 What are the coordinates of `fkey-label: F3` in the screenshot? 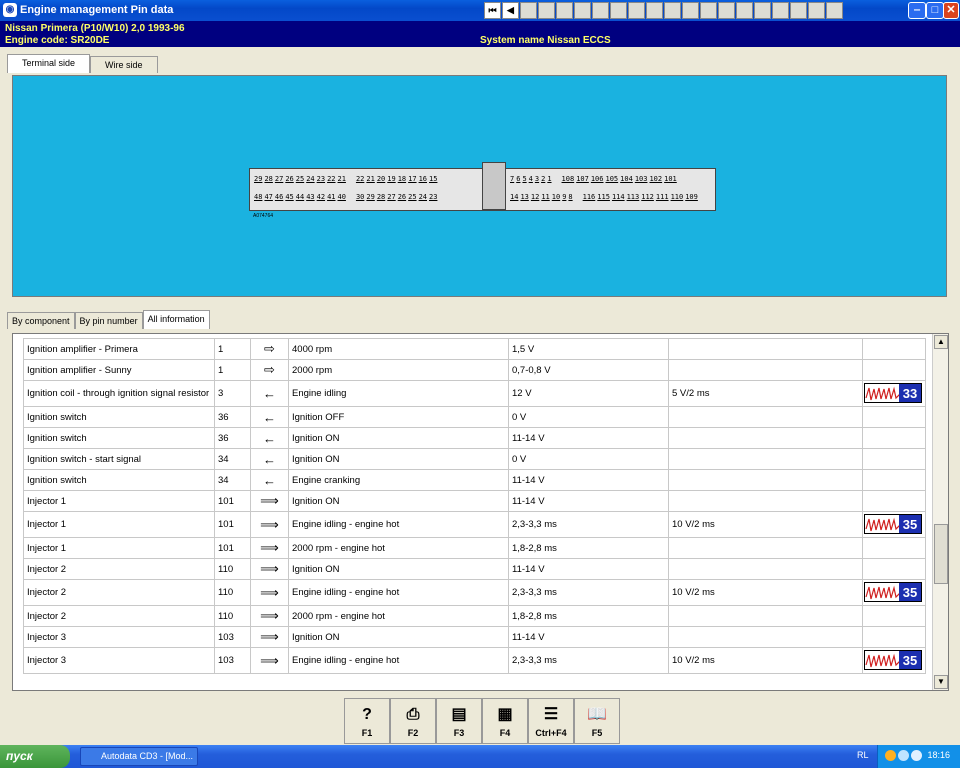 It's located at (459, 733).